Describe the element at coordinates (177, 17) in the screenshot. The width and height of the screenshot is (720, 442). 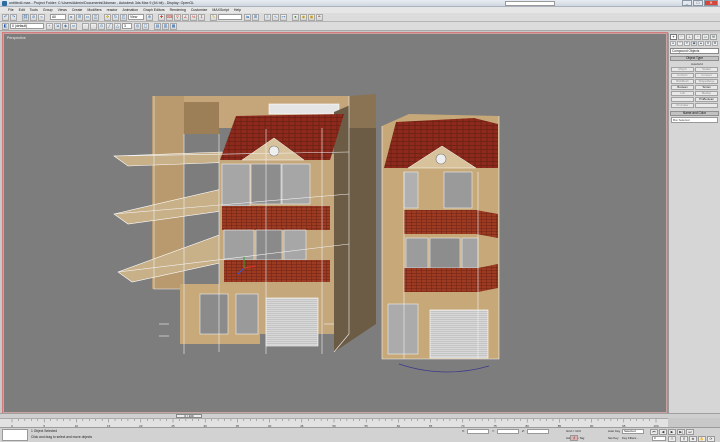
I see `snaps-toggle-icon: ⚲` at that location.